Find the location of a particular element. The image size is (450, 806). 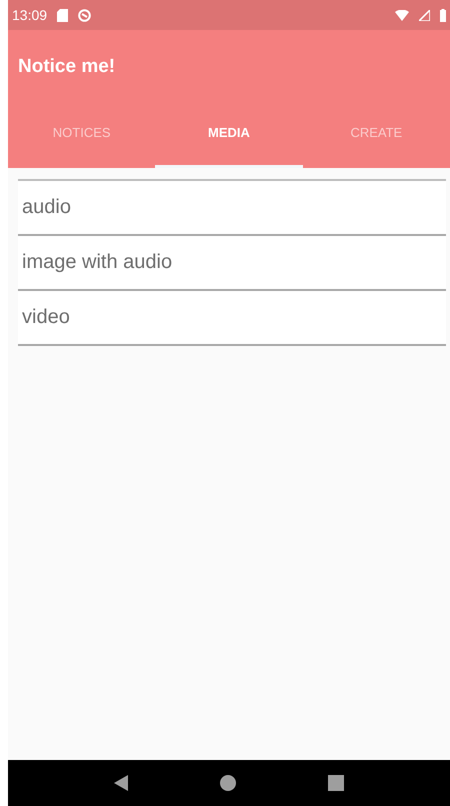

sd-card-icon is located at coordinates (62, 15).